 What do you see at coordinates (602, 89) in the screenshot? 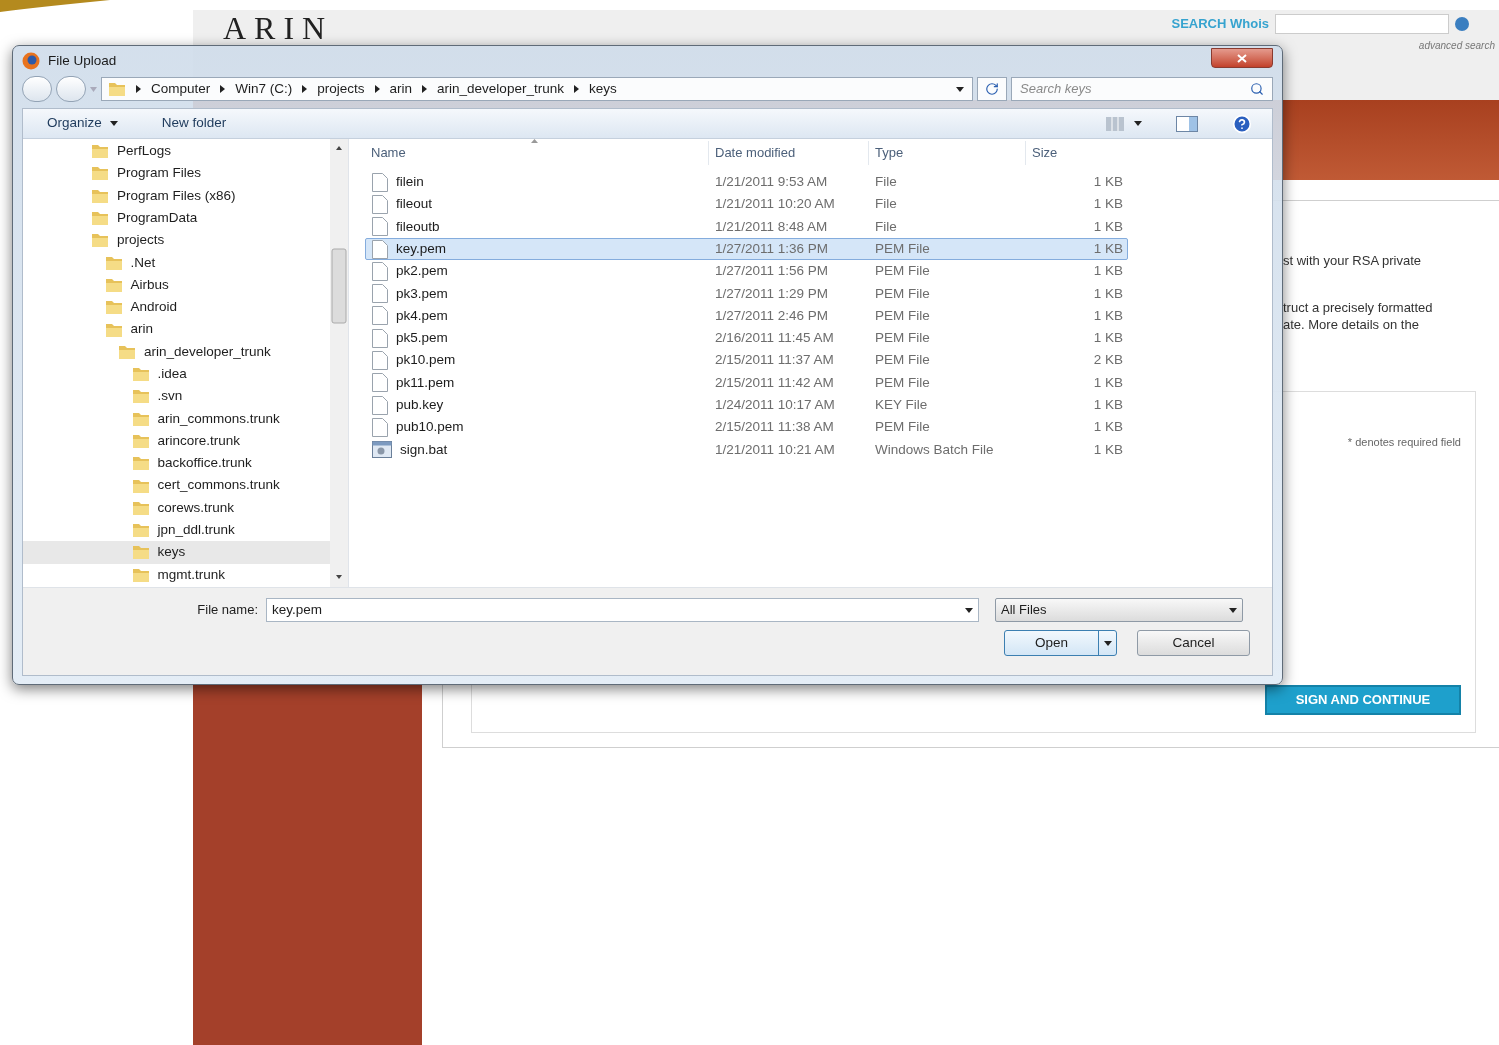
I see `breadcrumb-item: keys` at bounding box center [602, 89].